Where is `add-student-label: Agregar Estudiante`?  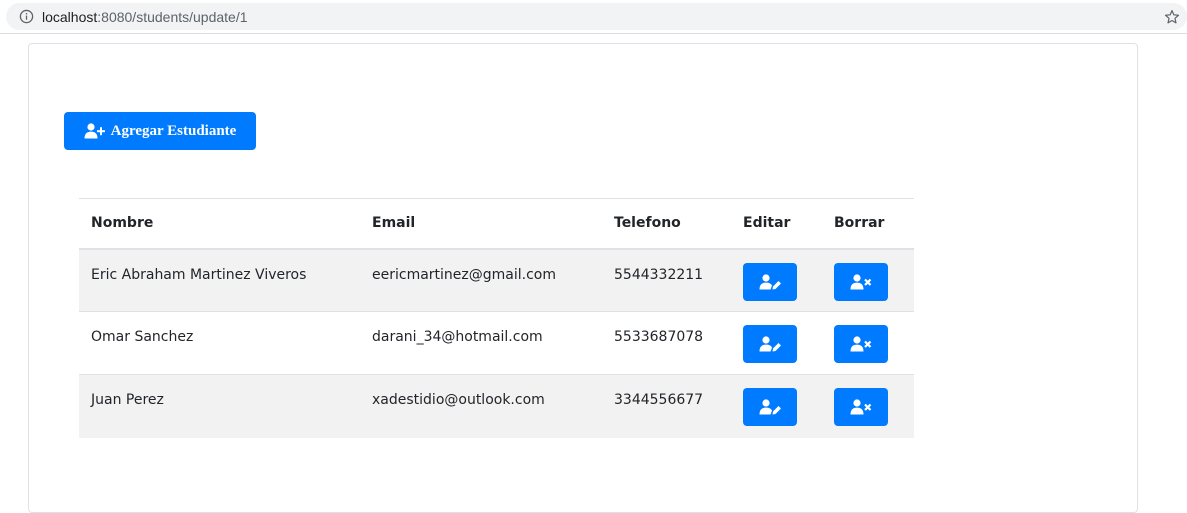
add-student-label: Agregar Estudiante is located at coordinates (173, 130).